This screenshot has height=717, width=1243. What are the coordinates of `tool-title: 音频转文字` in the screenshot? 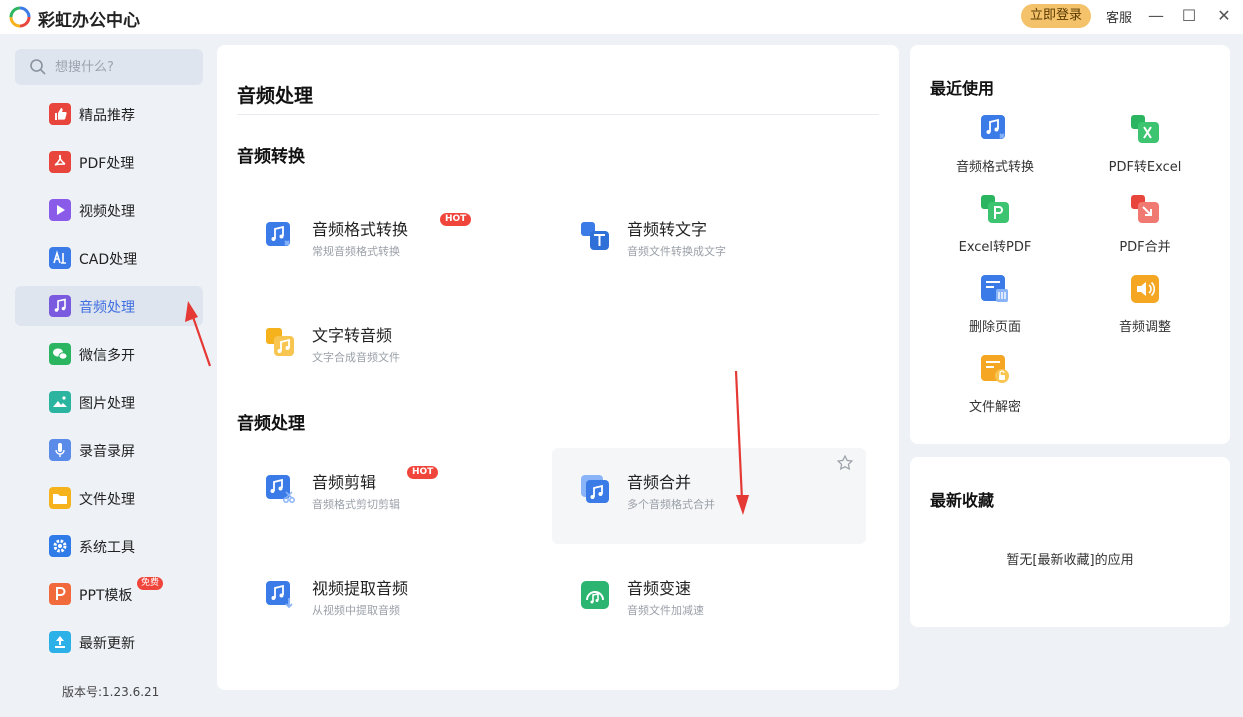 It's located at (667, 229).